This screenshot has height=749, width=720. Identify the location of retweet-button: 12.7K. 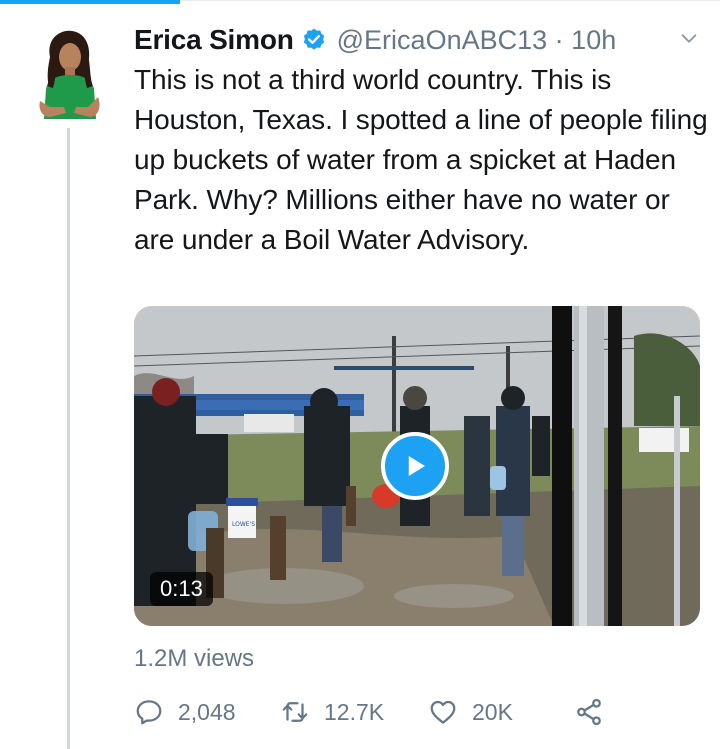
(332, 712).